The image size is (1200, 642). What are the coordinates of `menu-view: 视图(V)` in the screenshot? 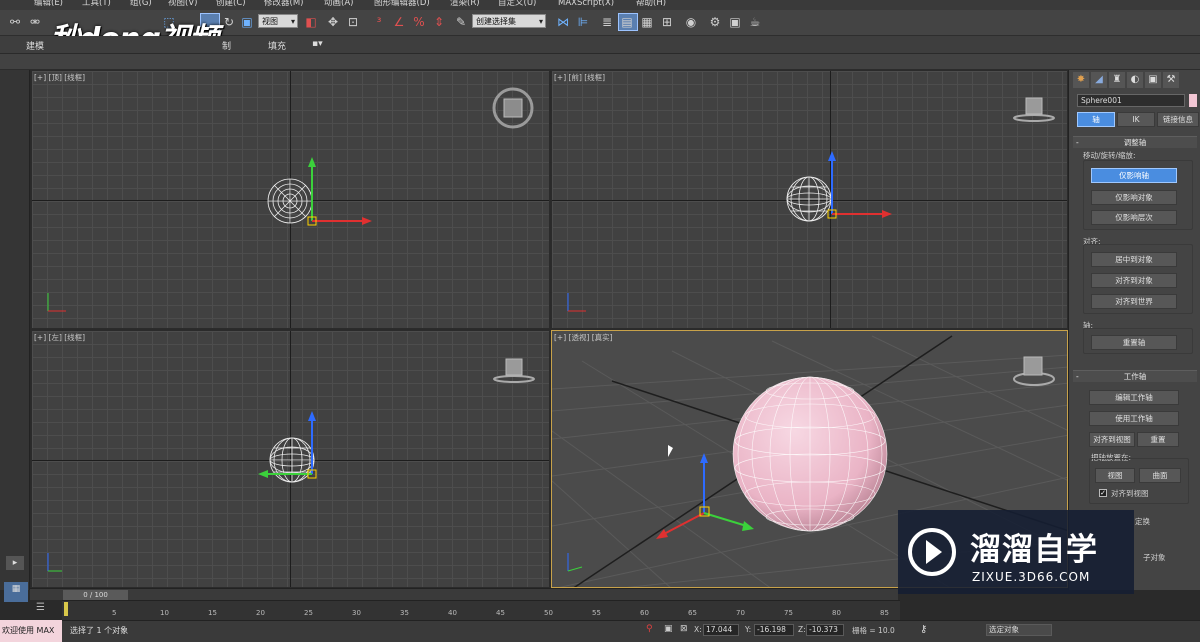 It's located at (182, 4).